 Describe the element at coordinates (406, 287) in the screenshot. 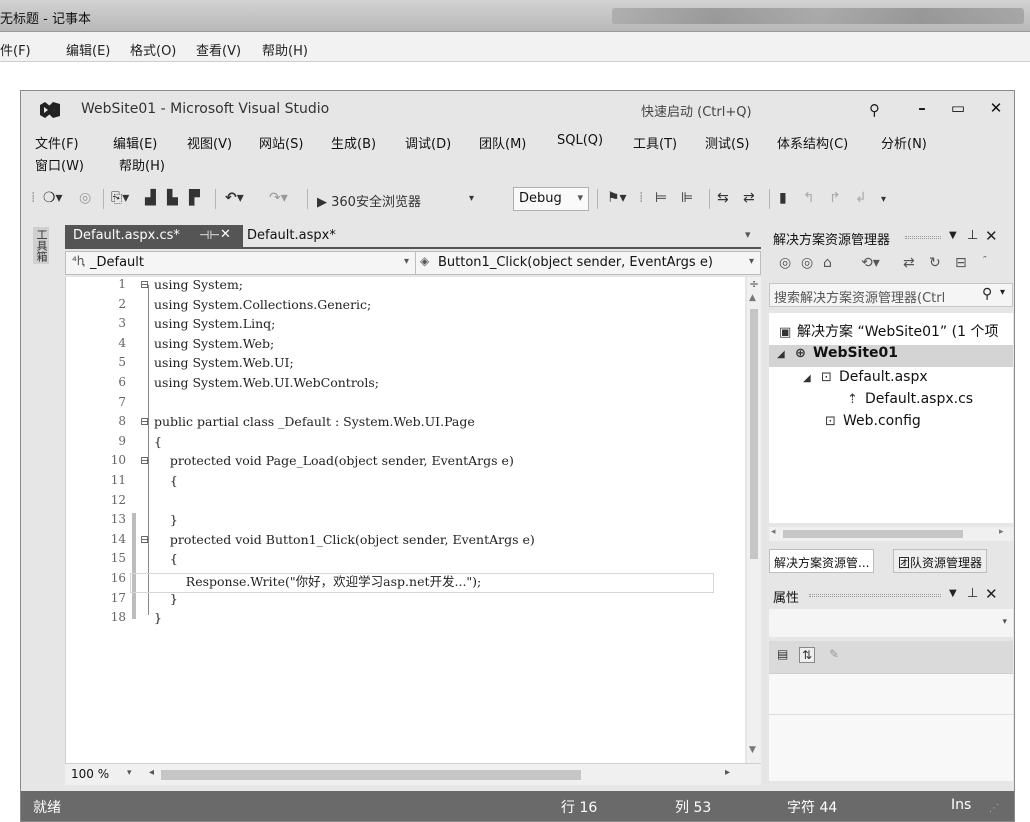

I see `code-line: 1 ⊟ using System;` at that location.